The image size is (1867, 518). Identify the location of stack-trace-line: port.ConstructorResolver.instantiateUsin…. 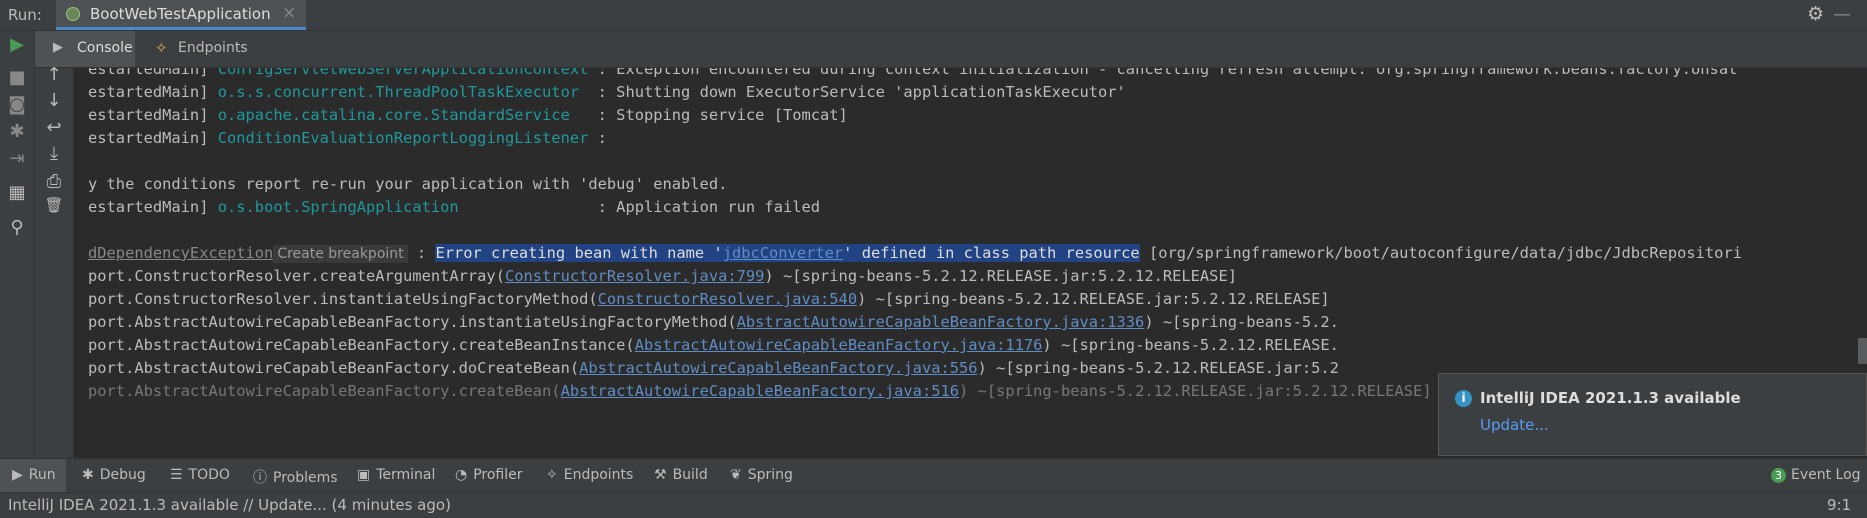
(709, 299).